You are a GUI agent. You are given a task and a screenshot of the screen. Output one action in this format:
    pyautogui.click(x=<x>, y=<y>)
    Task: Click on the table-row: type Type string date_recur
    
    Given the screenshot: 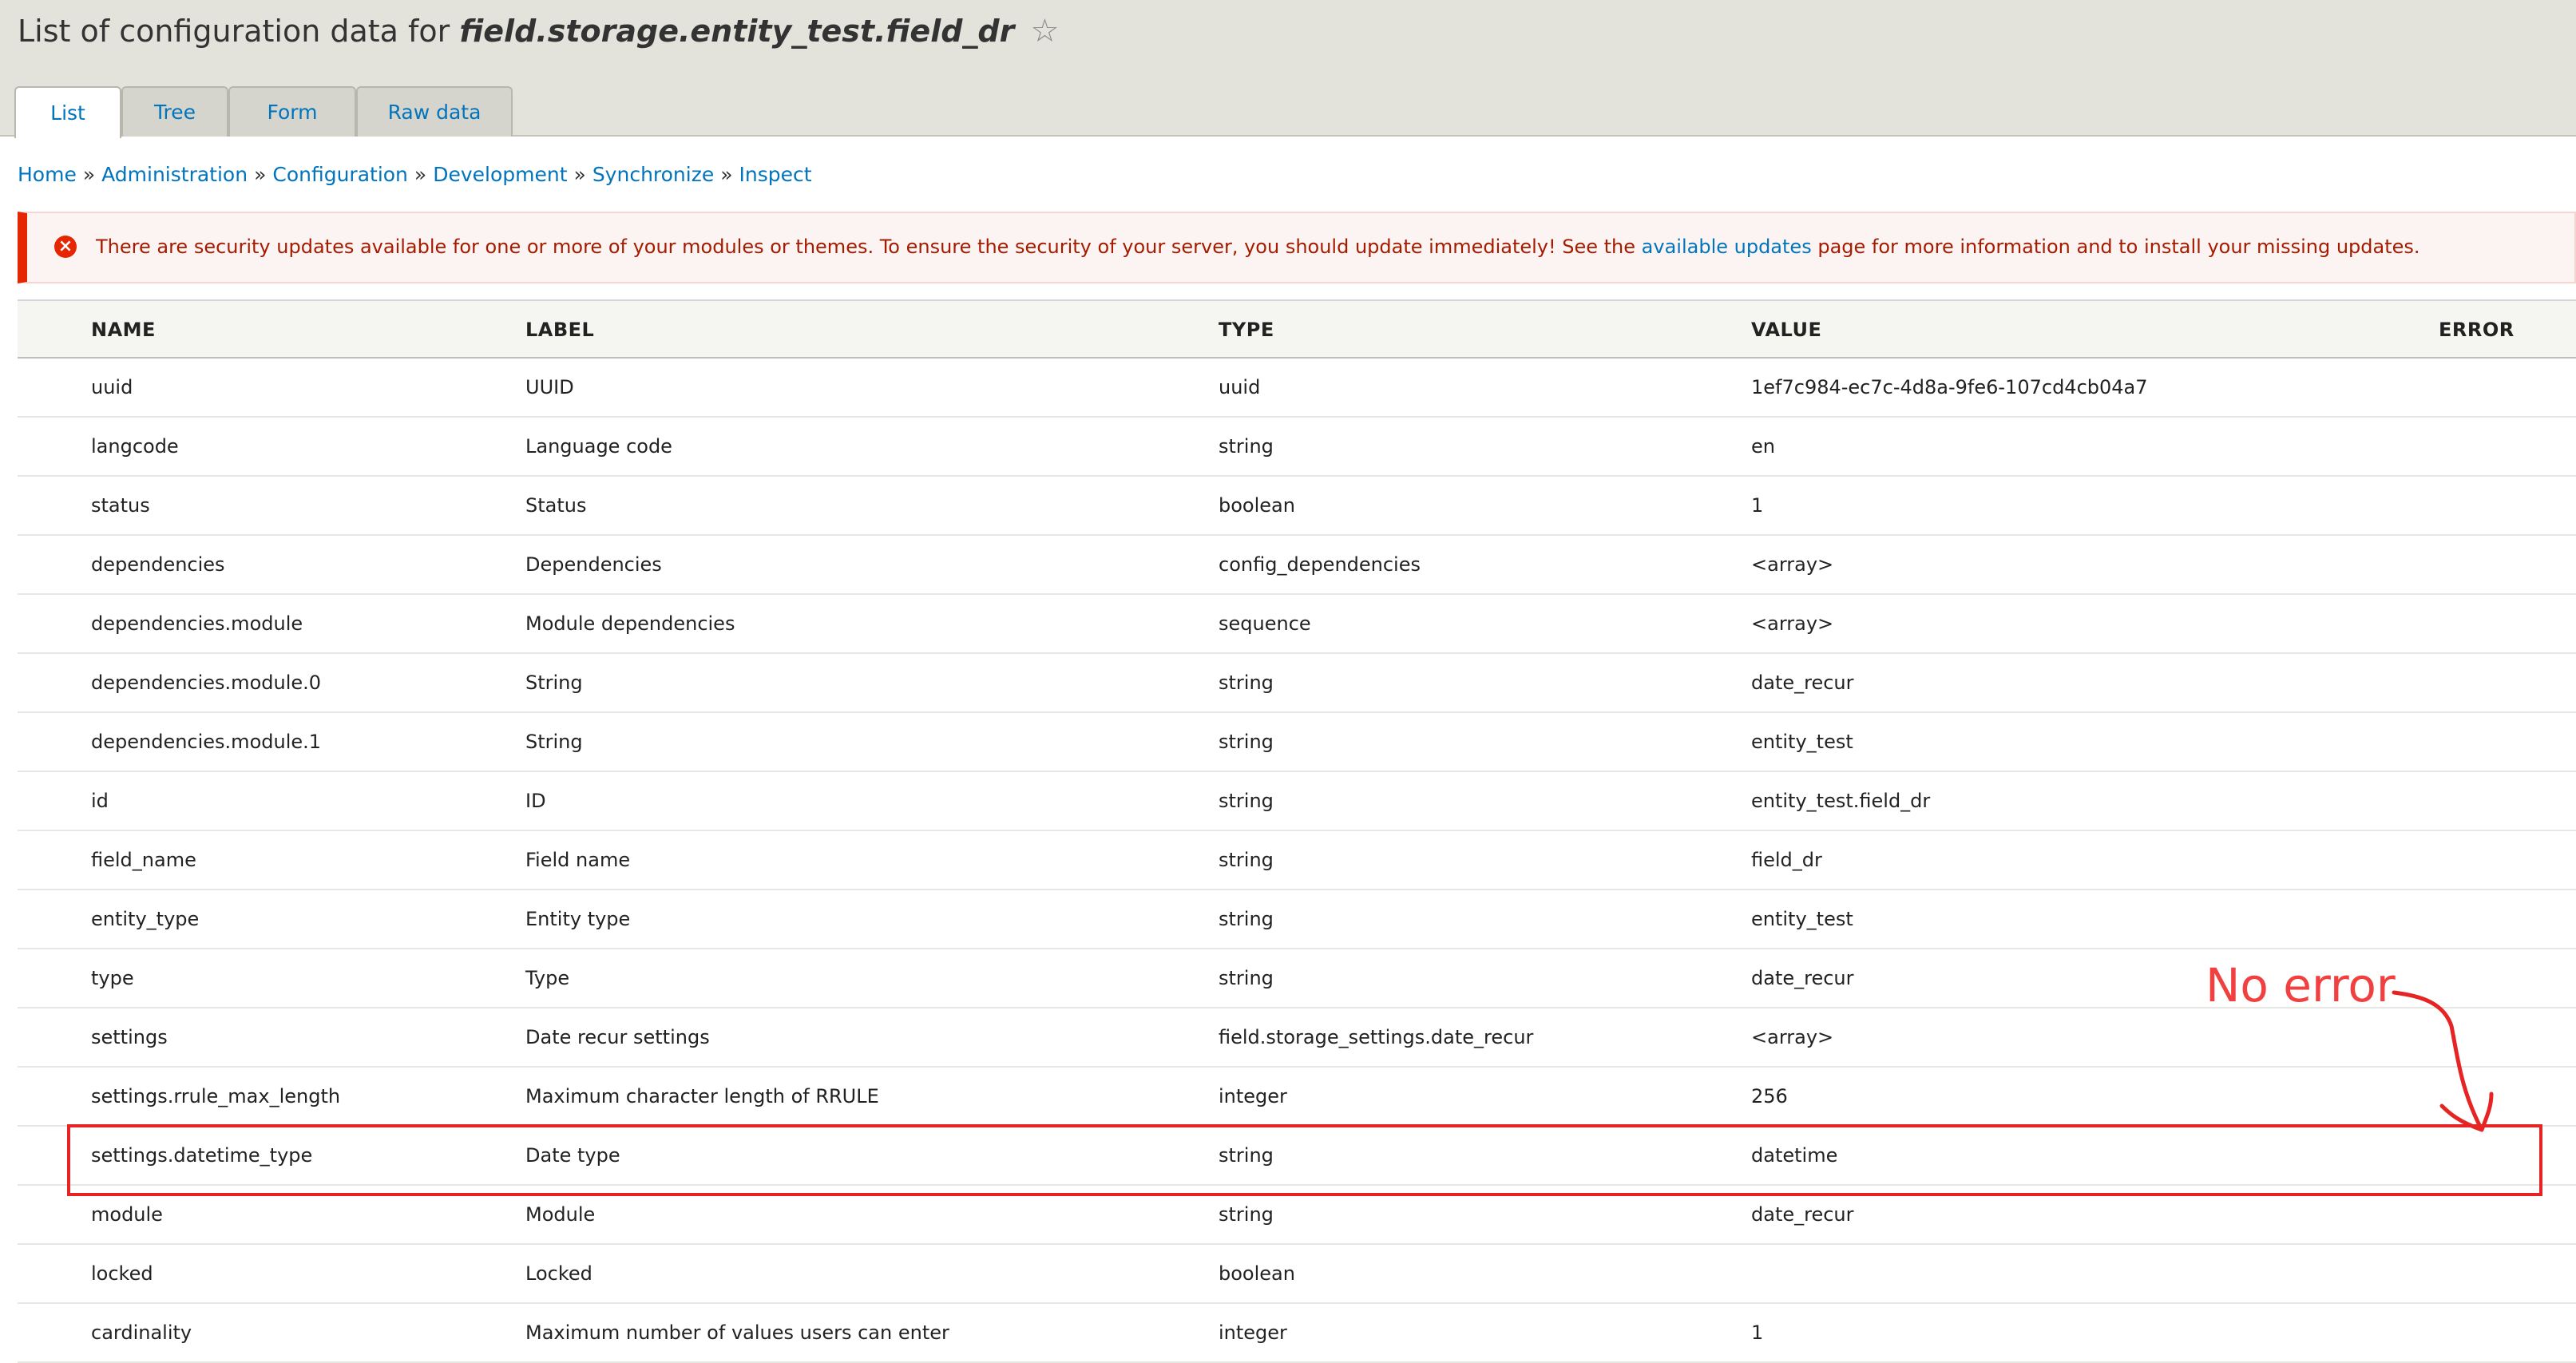 What is the action you would take?
    pyautogui.click(x=1297, y=978)
    